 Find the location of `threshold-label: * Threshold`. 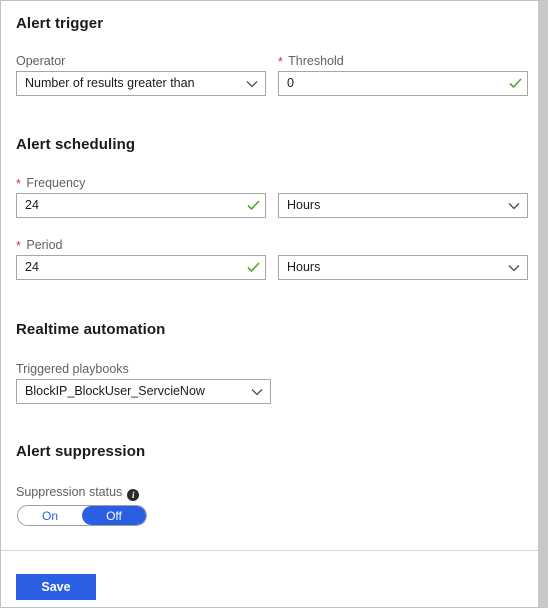

threshold-label: * Threshold is located at coordinates (311, 61).